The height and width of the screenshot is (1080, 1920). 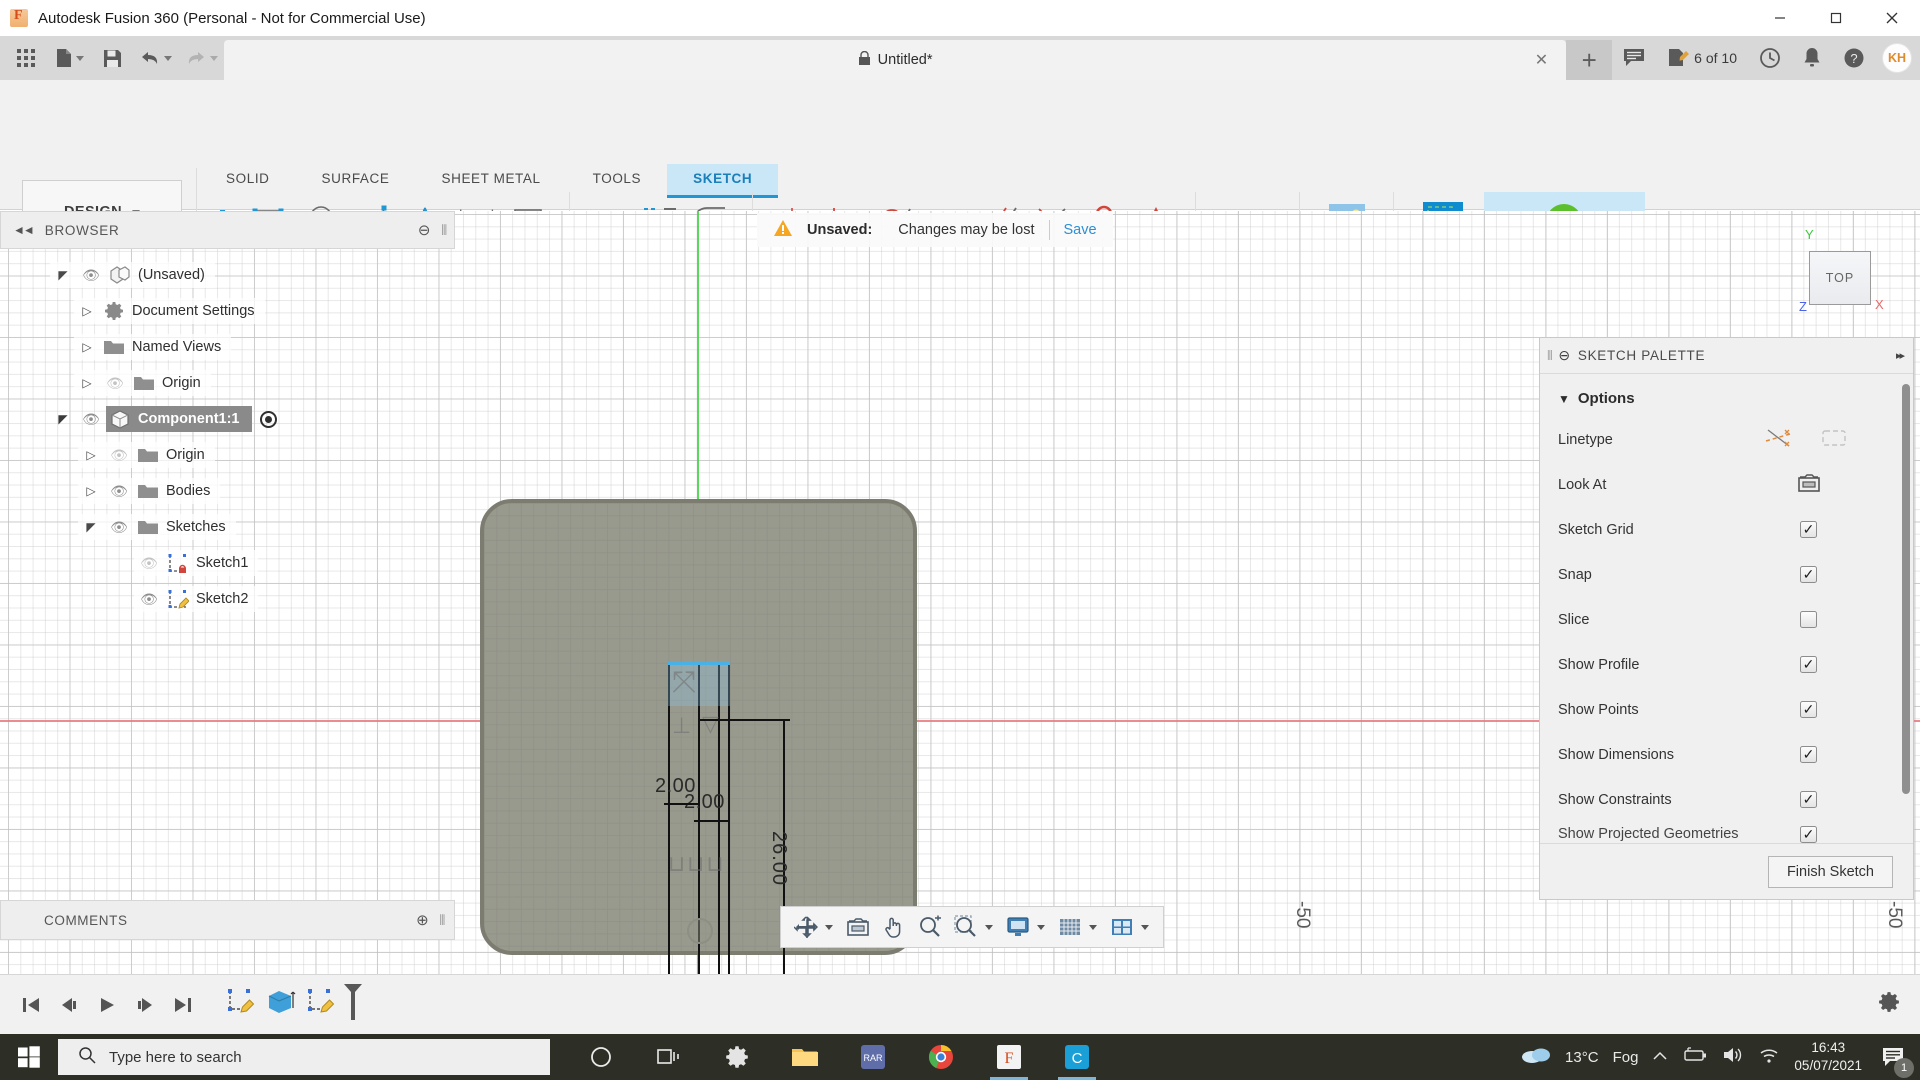 What do you see at coordinates (69, 58) in the screenshot?
I see `new-file-button` at bounding box center [69, 58].